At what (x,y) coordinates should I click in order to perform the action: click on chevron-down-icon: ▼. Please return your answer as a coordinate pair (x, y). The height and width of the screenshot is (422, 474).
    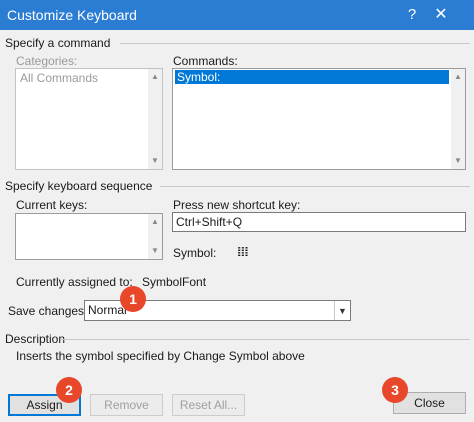
    Looking at the image, I should click on (342, 310).